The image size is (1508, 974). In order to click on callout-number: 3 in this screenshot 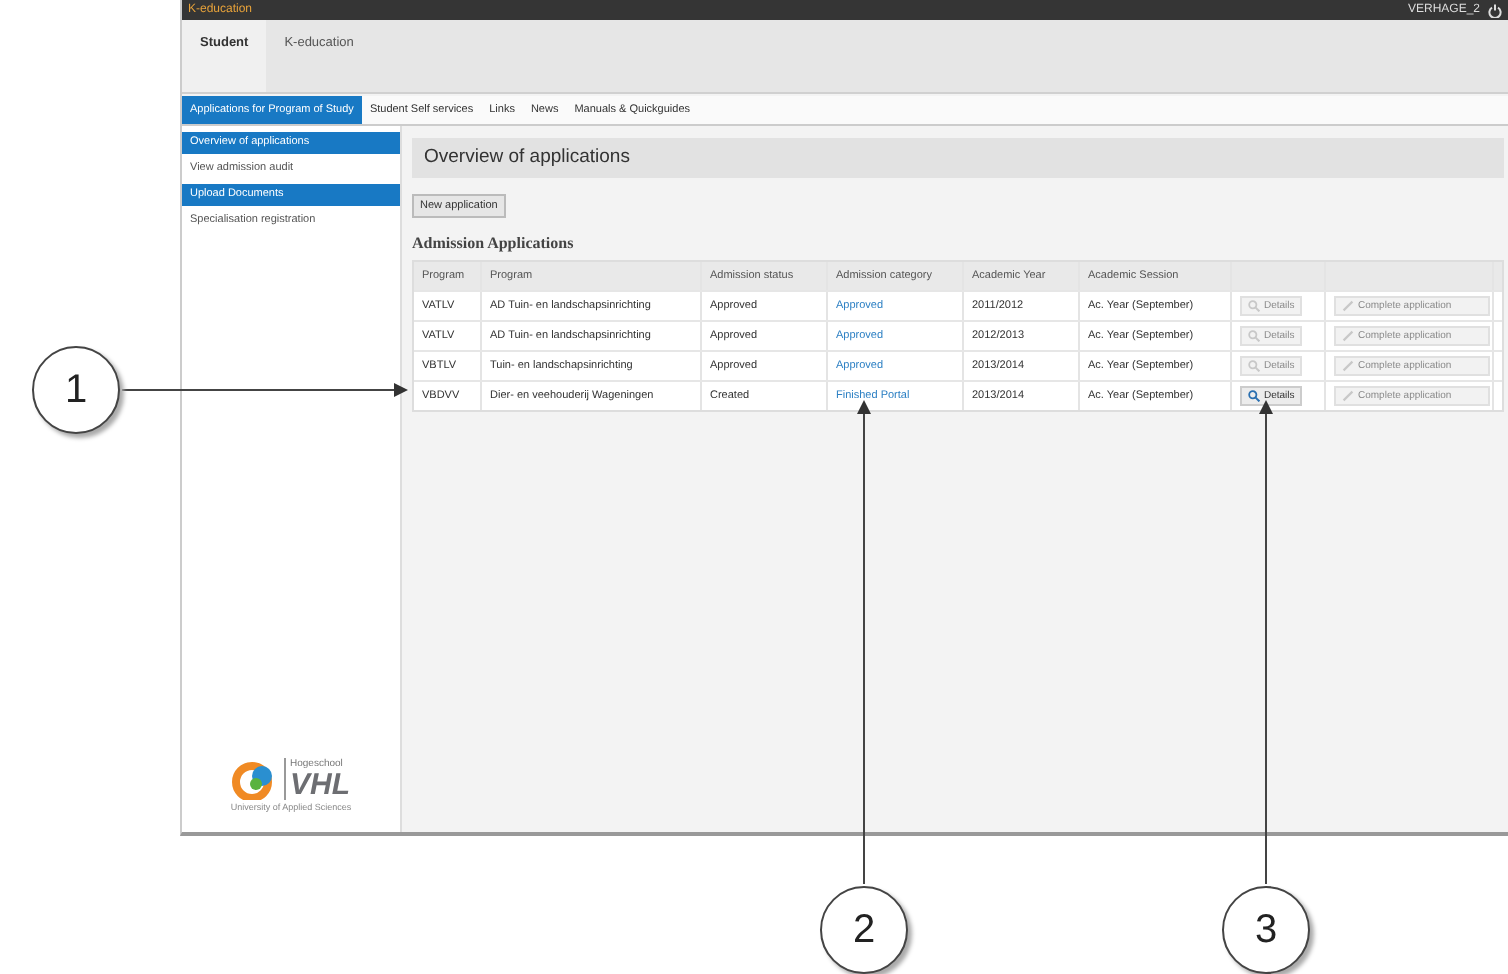, I will do `click(1266, 930)`.